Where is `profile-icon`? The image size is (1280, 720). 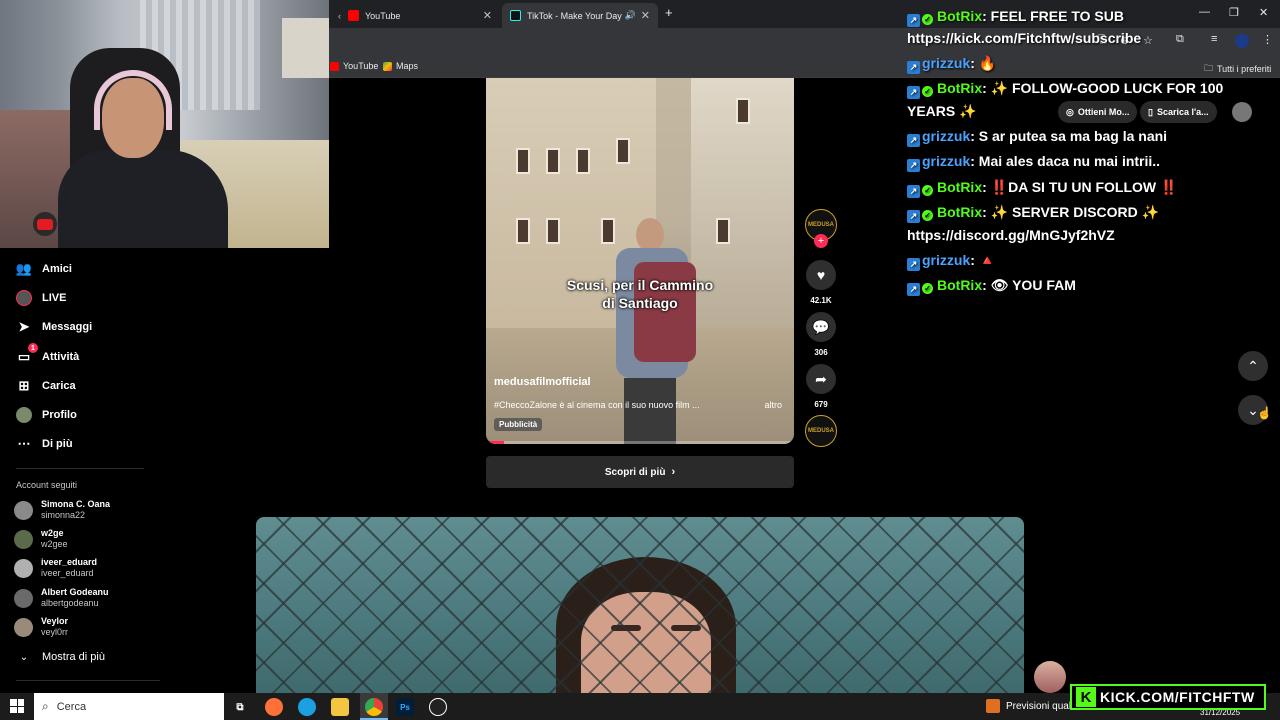
profile-icon is located at coordinates (24, 415).